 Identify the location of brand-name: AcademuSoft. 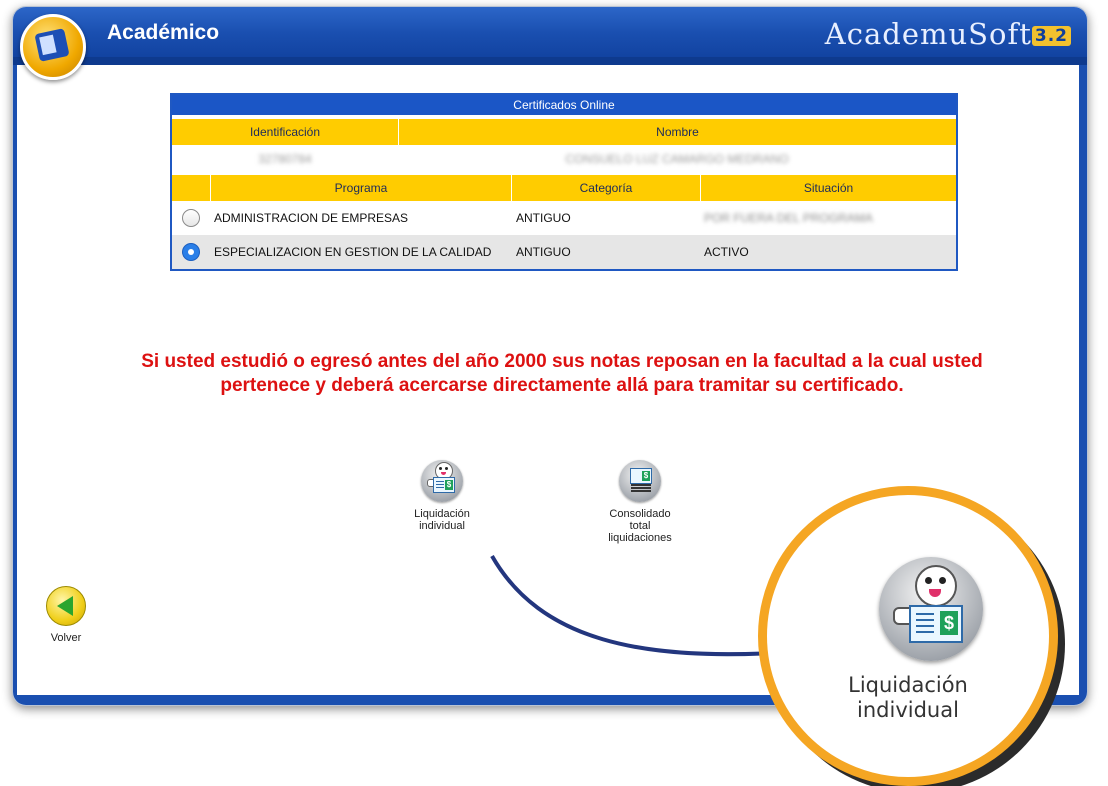
(928, 34).